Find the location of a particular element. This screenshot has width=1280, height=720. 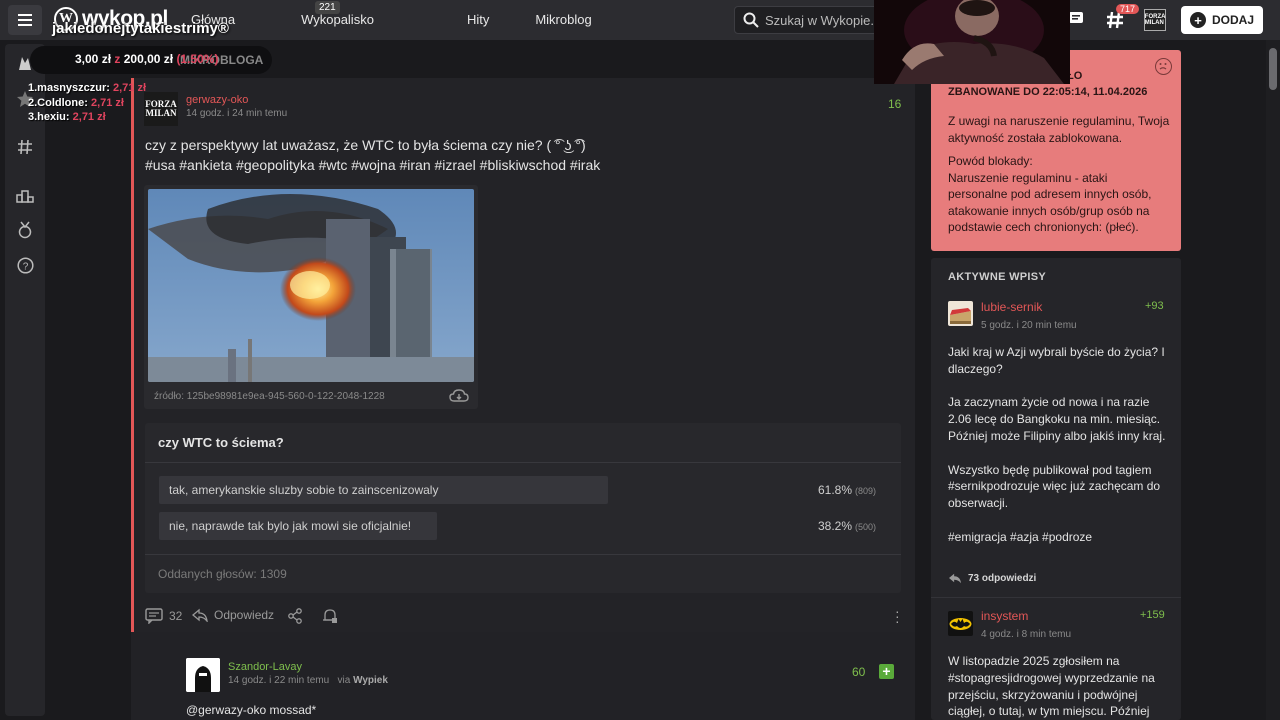

entry-author-name: lubie-sernik is located at coordinates (1011, 307).